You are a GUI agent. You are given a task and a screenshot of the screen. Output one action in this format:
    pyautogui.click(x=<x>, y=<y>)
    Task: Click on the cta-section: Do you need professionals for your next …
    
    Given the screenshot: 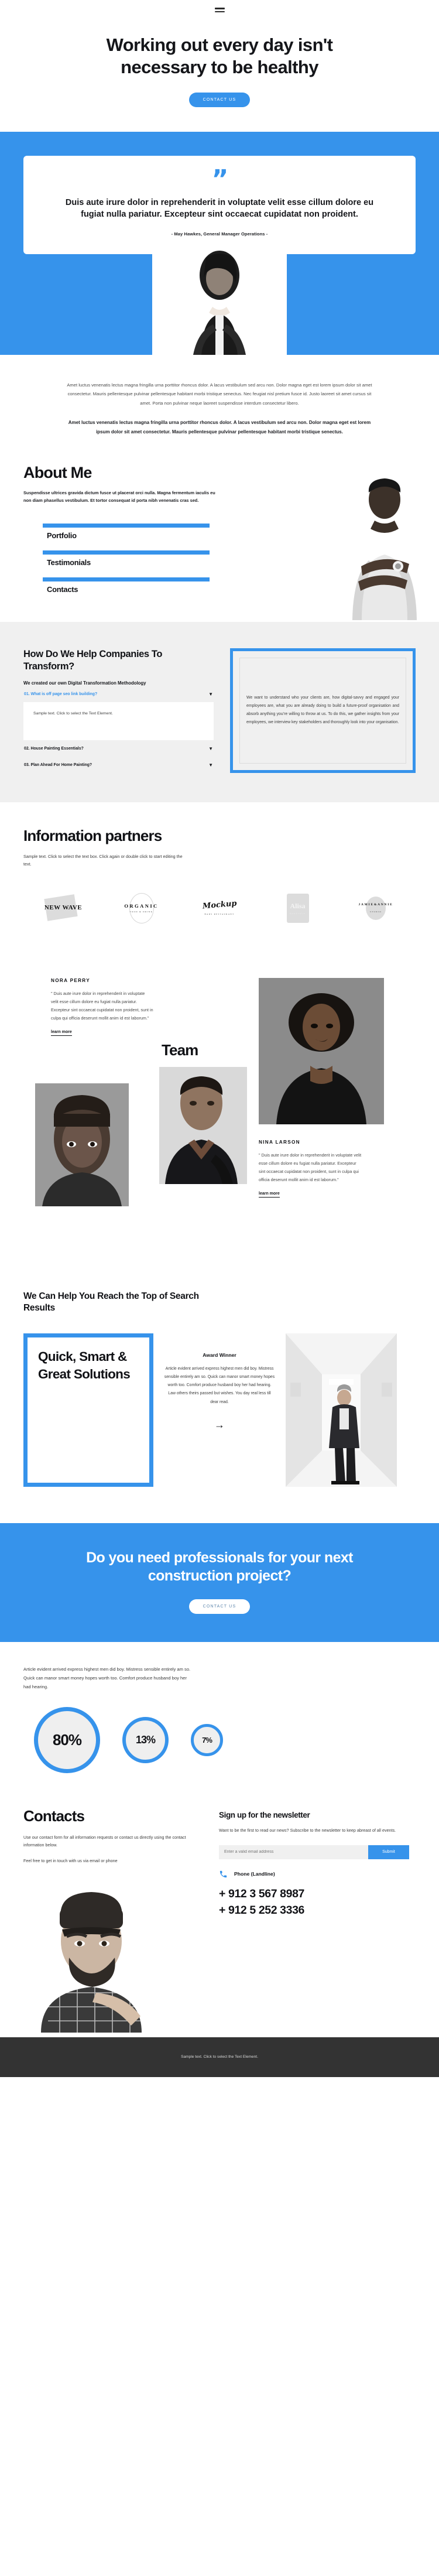 What is the action you would take?
    pyautogui.click(x=220, y=1583)
    